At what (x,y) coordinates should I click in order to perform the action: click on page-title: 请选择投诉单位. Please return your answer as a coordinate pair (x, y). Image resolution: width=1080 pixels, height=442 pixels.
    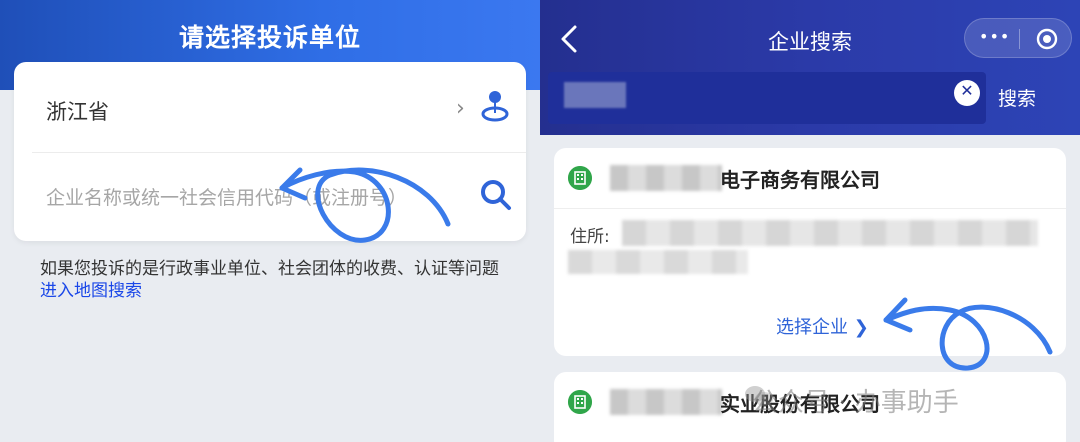
    Looking at the image, I should click on (270, 36).